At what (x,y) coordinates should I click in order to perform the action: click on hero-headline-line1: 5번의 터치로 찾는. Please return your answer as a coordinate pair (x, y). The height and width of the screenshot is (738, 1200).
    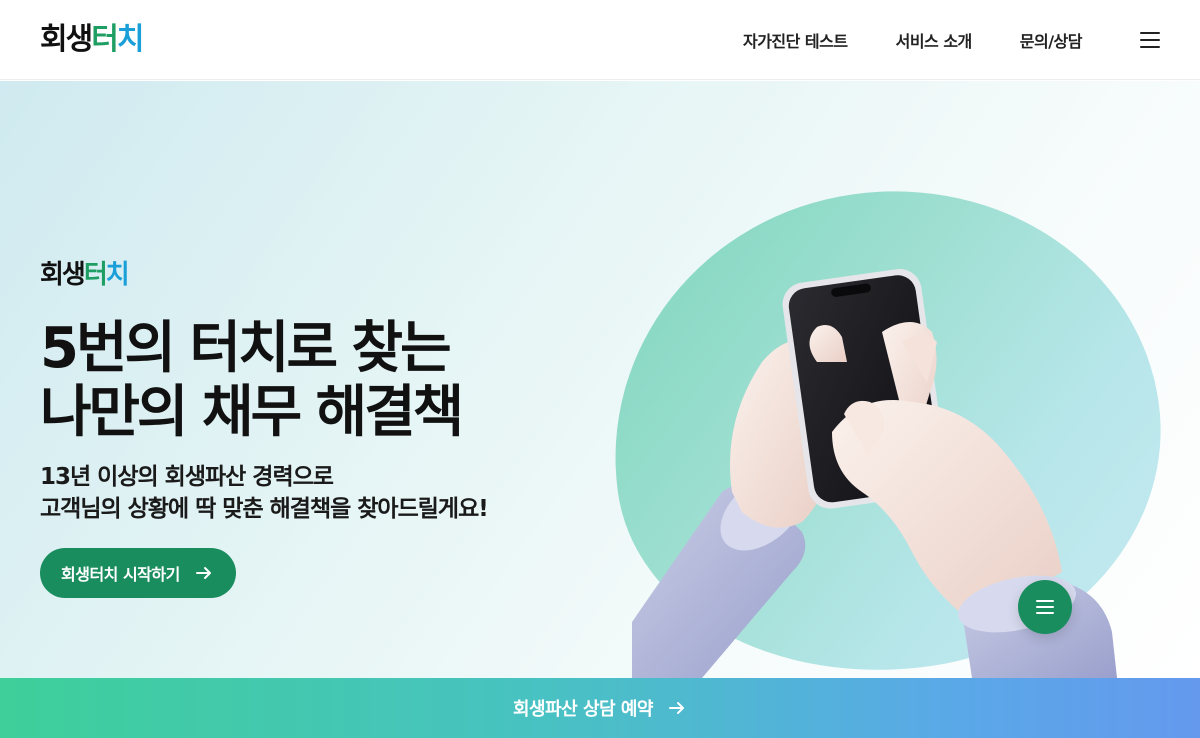
    Looking at the image, I should click on (246, 348).